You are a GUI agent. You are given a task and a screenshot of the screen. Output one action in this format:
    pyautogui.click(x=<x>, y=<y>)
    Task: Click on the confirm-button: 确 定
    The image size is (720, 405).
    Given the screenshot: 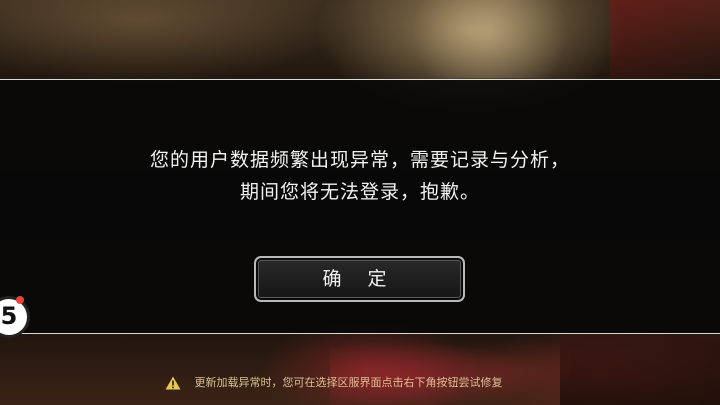 What is the action you would take?
    pyautogui.click(x=359, y=279)
    